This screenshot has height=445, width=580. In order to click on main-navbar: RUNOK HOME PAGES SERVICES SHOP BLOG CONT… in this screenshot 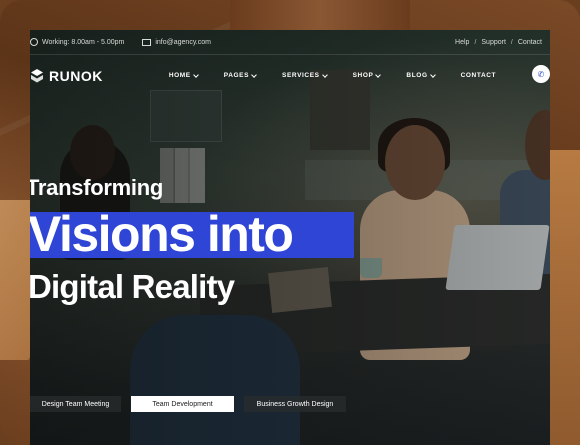, I will do `click(290, 75)`.